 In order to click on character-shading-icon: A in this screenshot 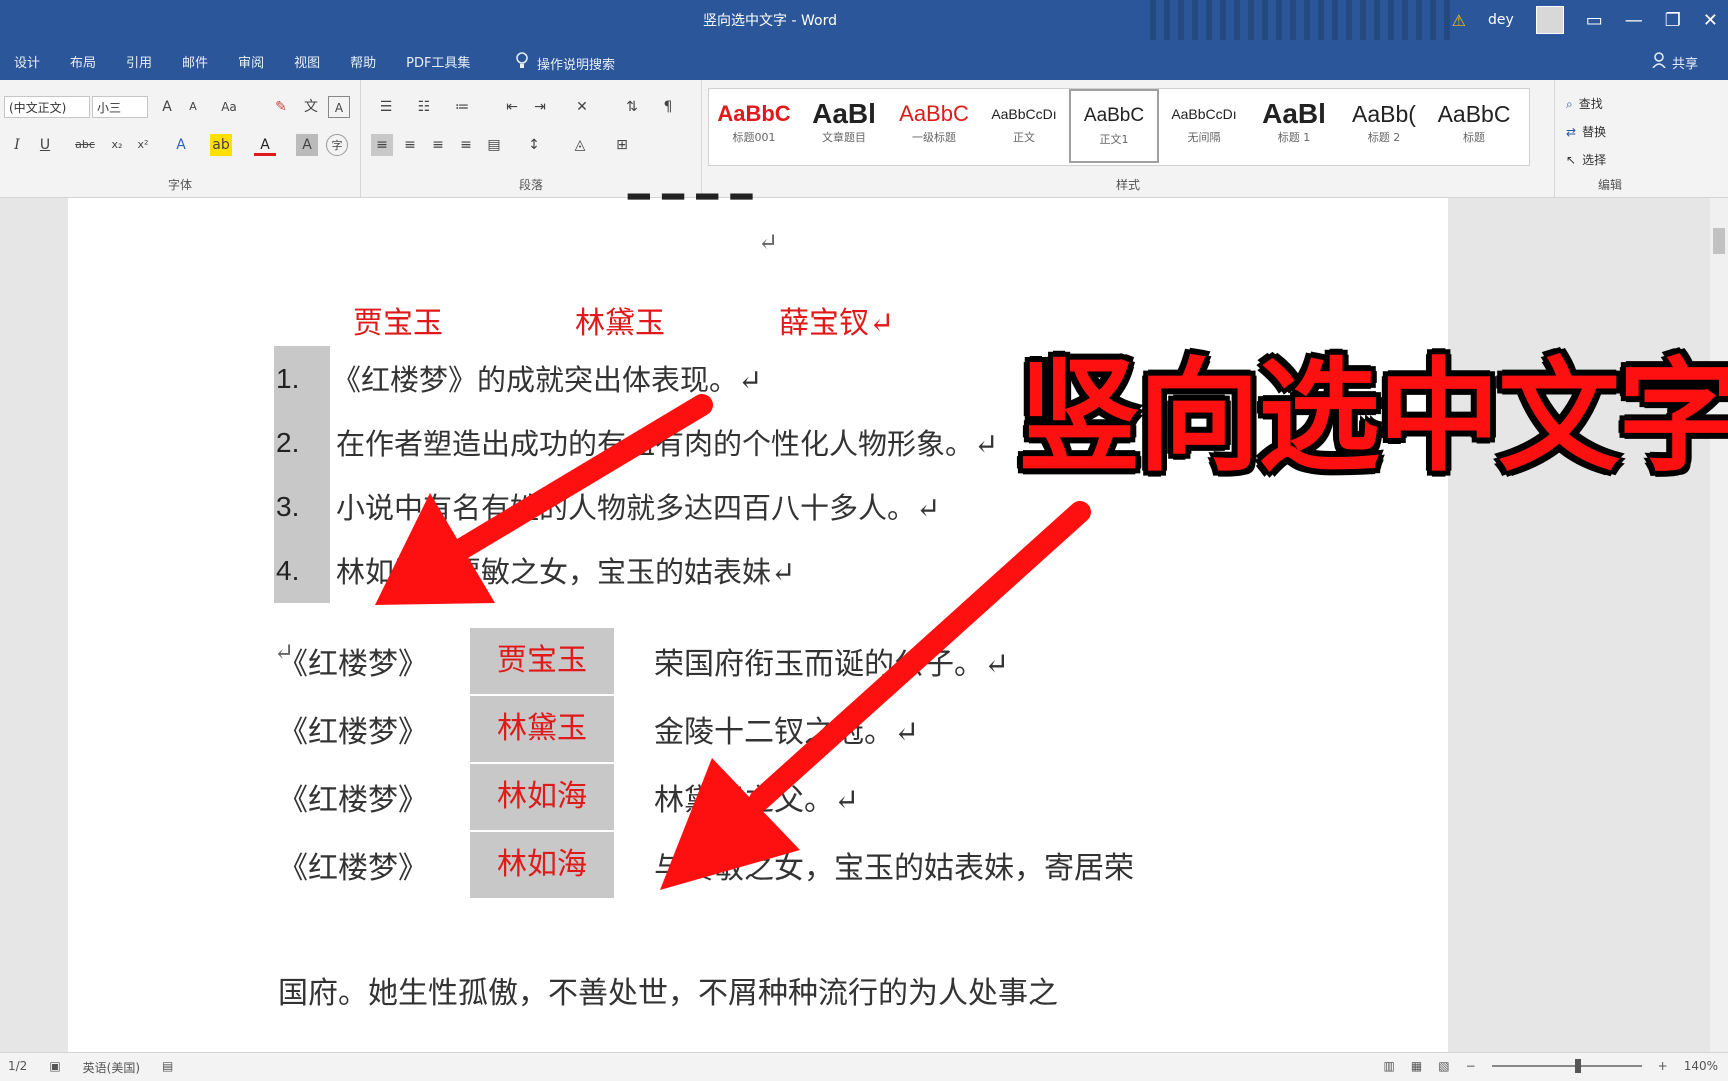, I will do `click(307, 145)`.